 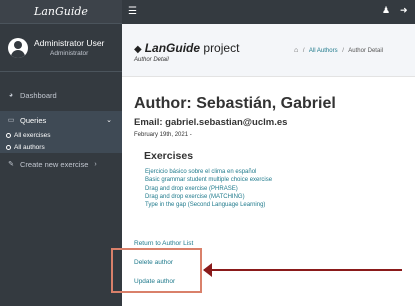 What do you see at coordinates (61, 147) in the screenshot?
I see `nav-sub-all-authors: All authors` at bounding box center [61, 147].